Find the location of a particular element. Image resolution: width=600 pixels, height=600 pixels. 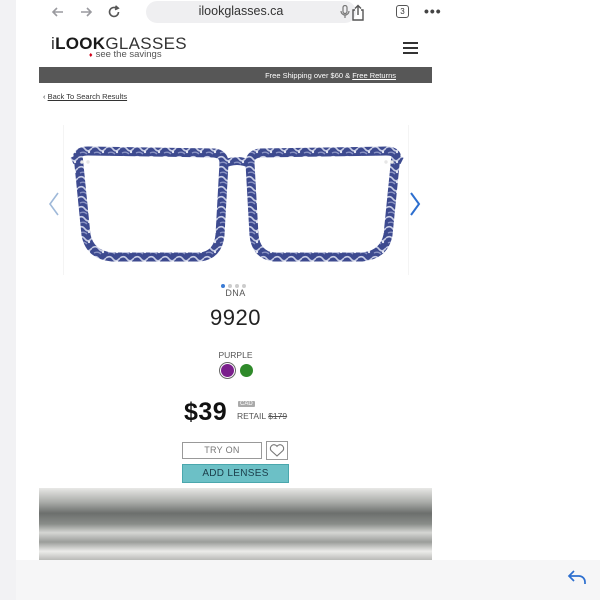

back-to-results-link: ‹ Back To Search Results is located at coordinates (85, 96).